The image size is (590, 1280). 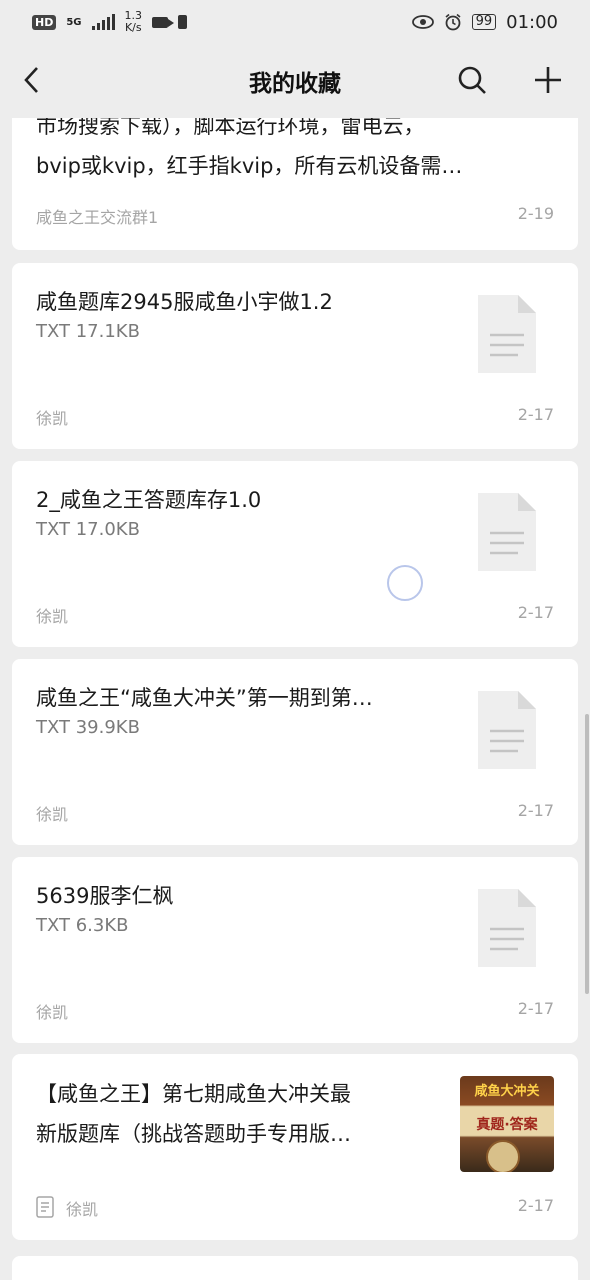 I want to click on video-icon, so click(x=163, y=22).